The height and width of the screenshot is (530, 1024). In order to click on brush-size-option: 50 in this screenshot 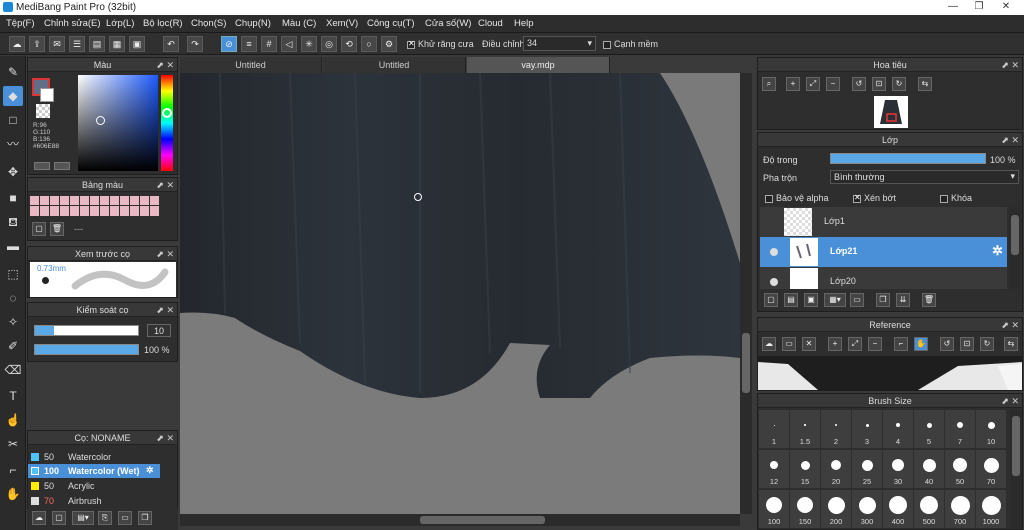, I will do `click(960, 469)`.